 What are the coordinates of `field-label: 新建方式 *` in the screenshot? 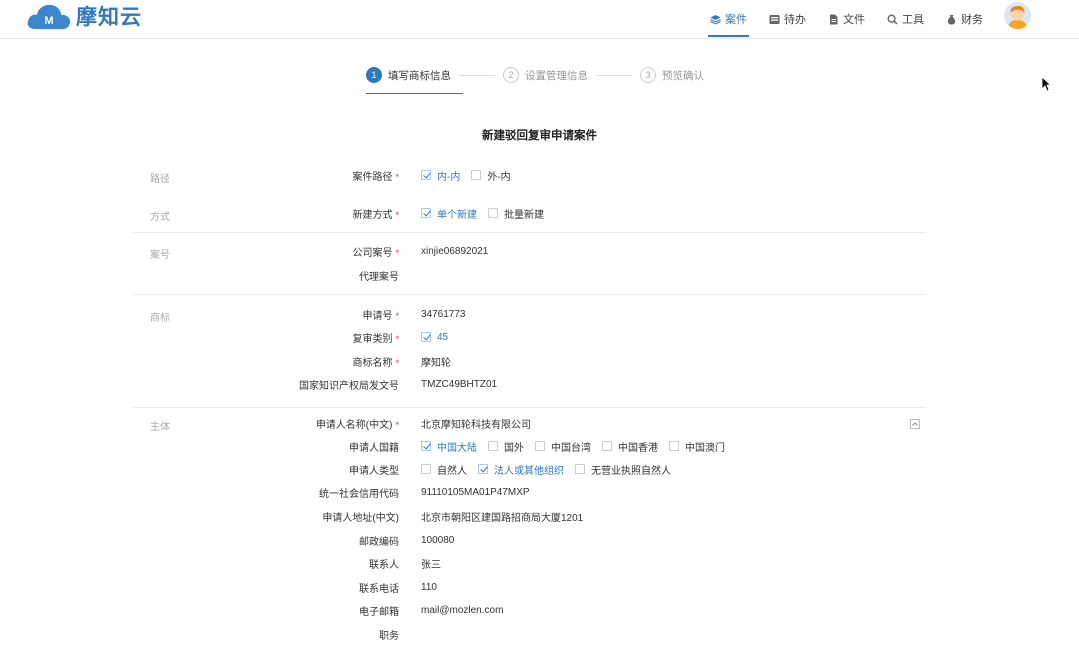 It's located at (375, 215).